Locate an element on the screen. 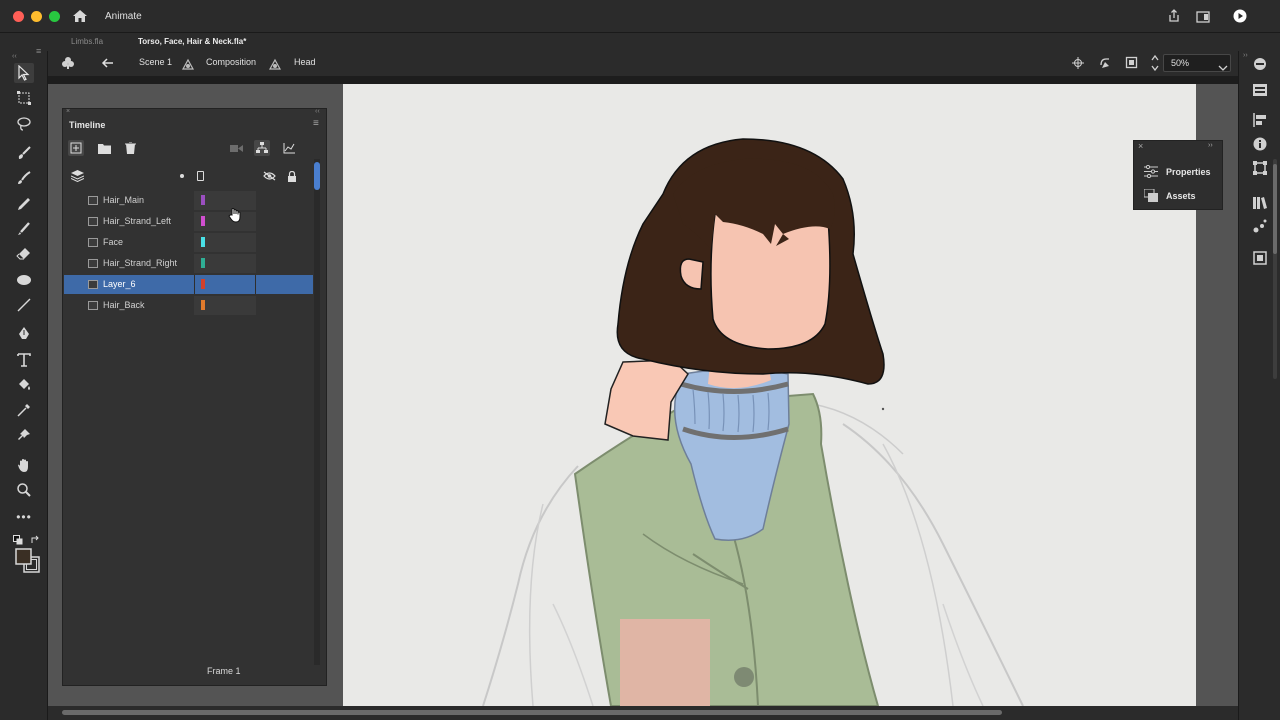 The height and width of the screenshot is (720, 1280). stroke-fill-color-swatch is located at coordinates (28, 561).